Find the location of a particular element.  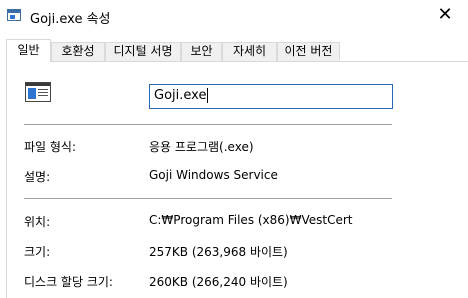

description-label: 설명: is located at coordinates (37, 177).